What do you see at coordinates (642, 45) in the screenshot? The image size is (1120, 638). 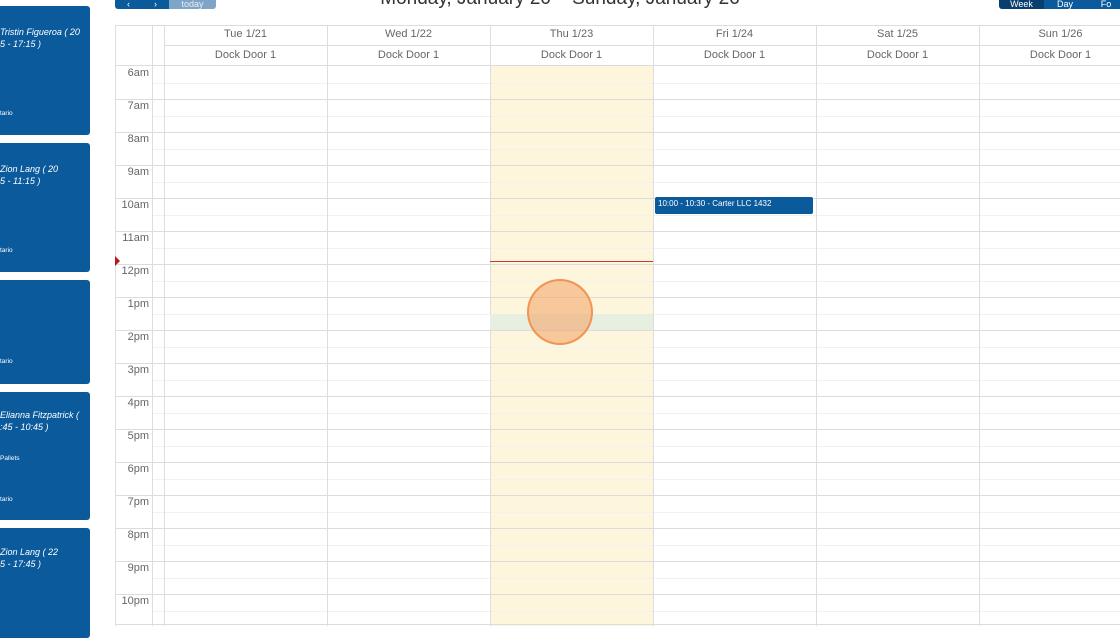 I see `header-divider` at bounding box center [642, 45].